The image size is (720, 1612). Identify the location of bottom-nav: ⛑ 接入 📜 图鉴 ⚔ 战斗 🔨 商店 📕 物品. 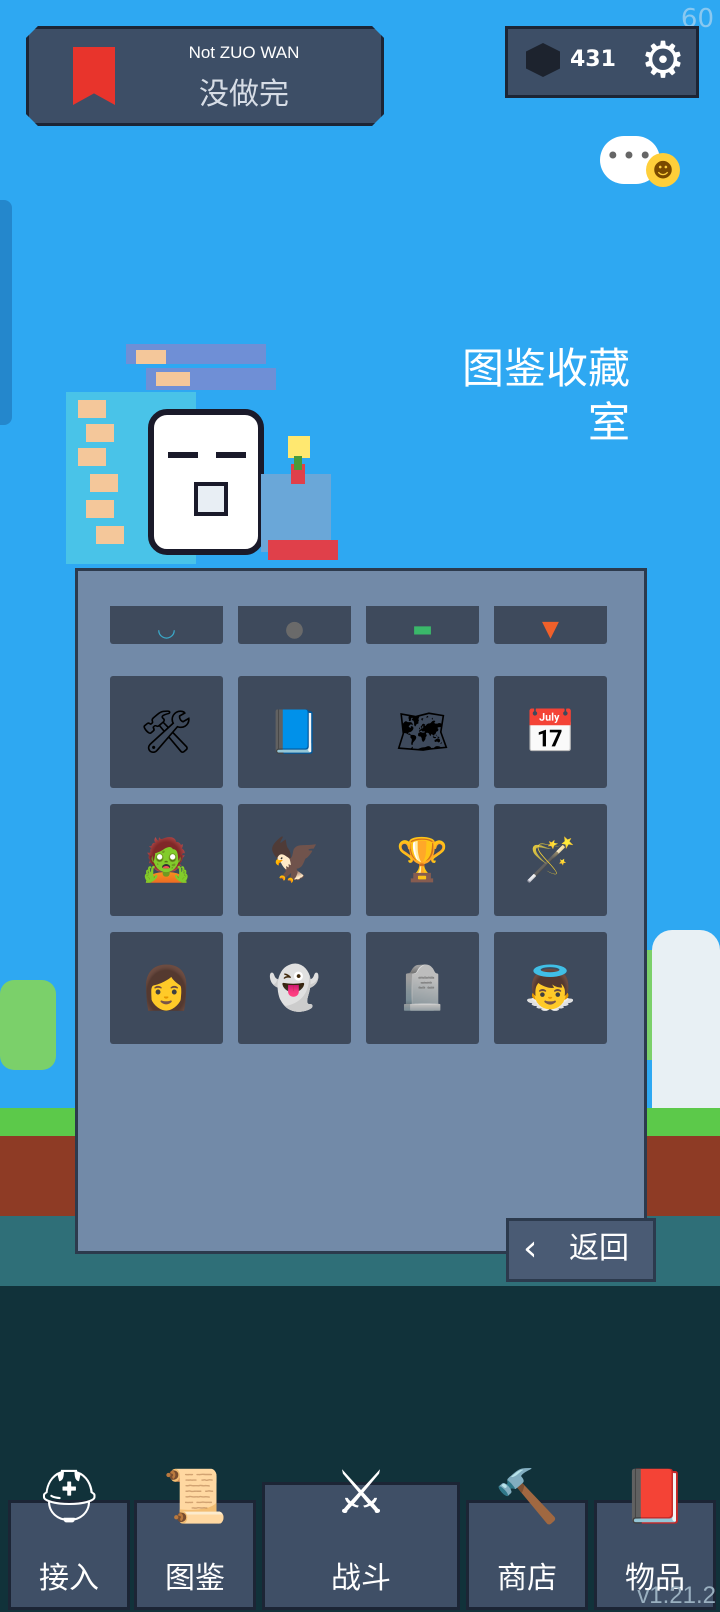
(360, 1537).